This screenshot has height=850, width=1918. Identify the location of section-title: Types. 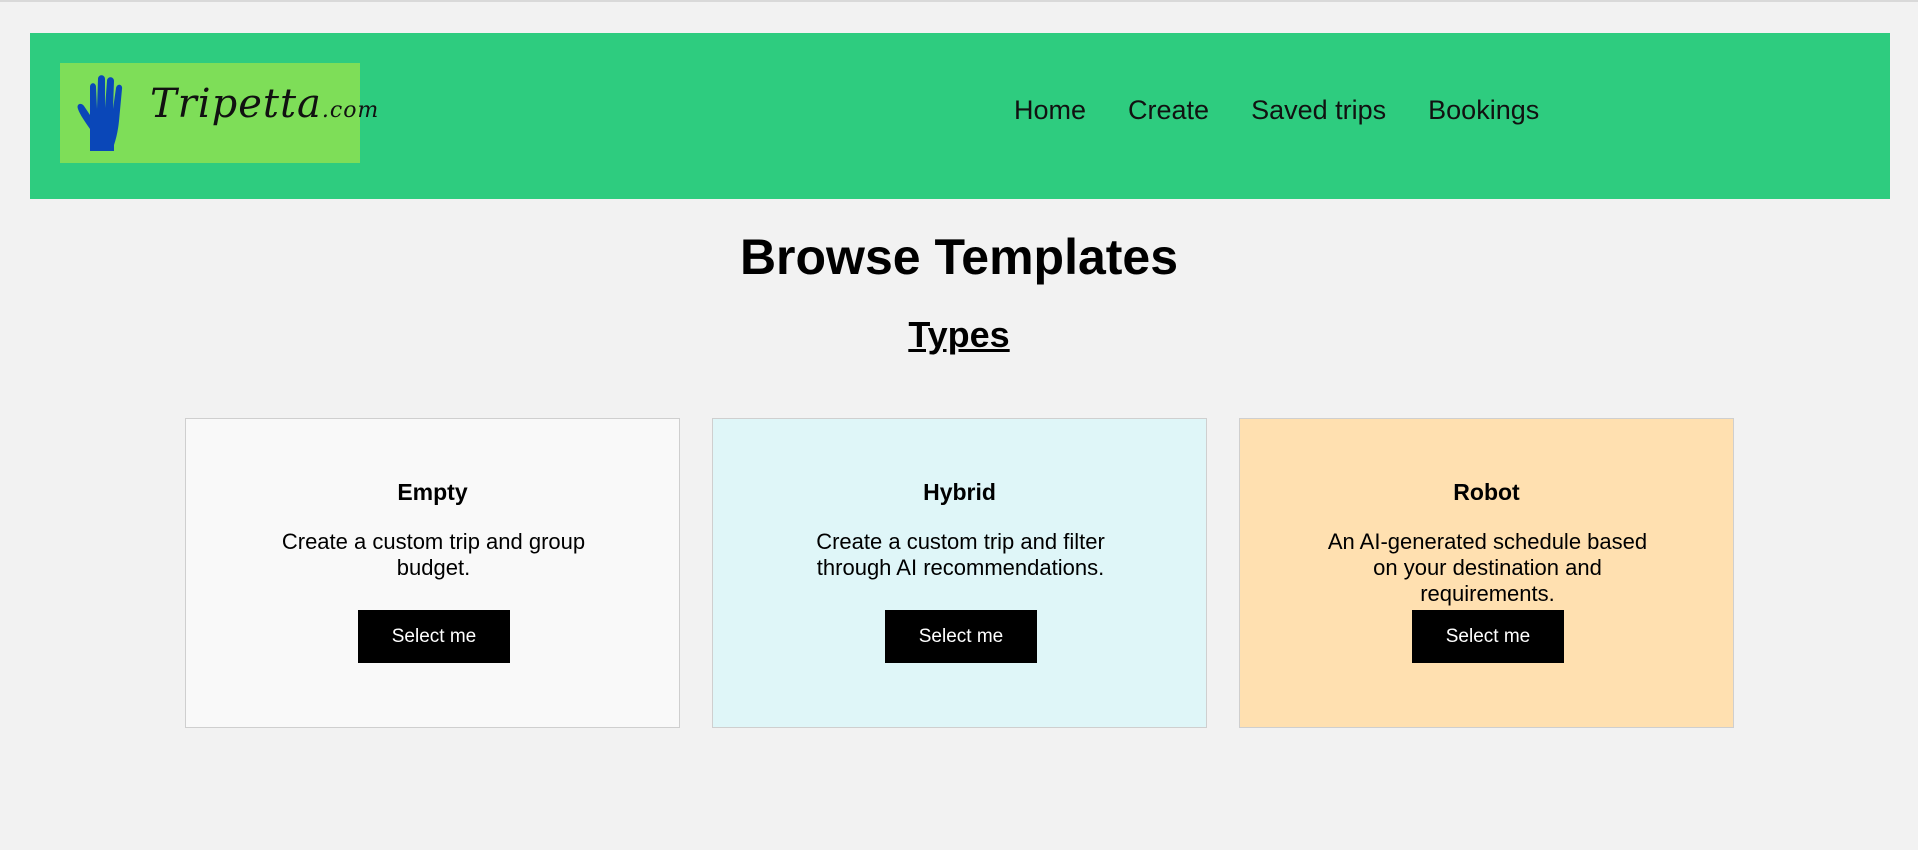
(959, 334).